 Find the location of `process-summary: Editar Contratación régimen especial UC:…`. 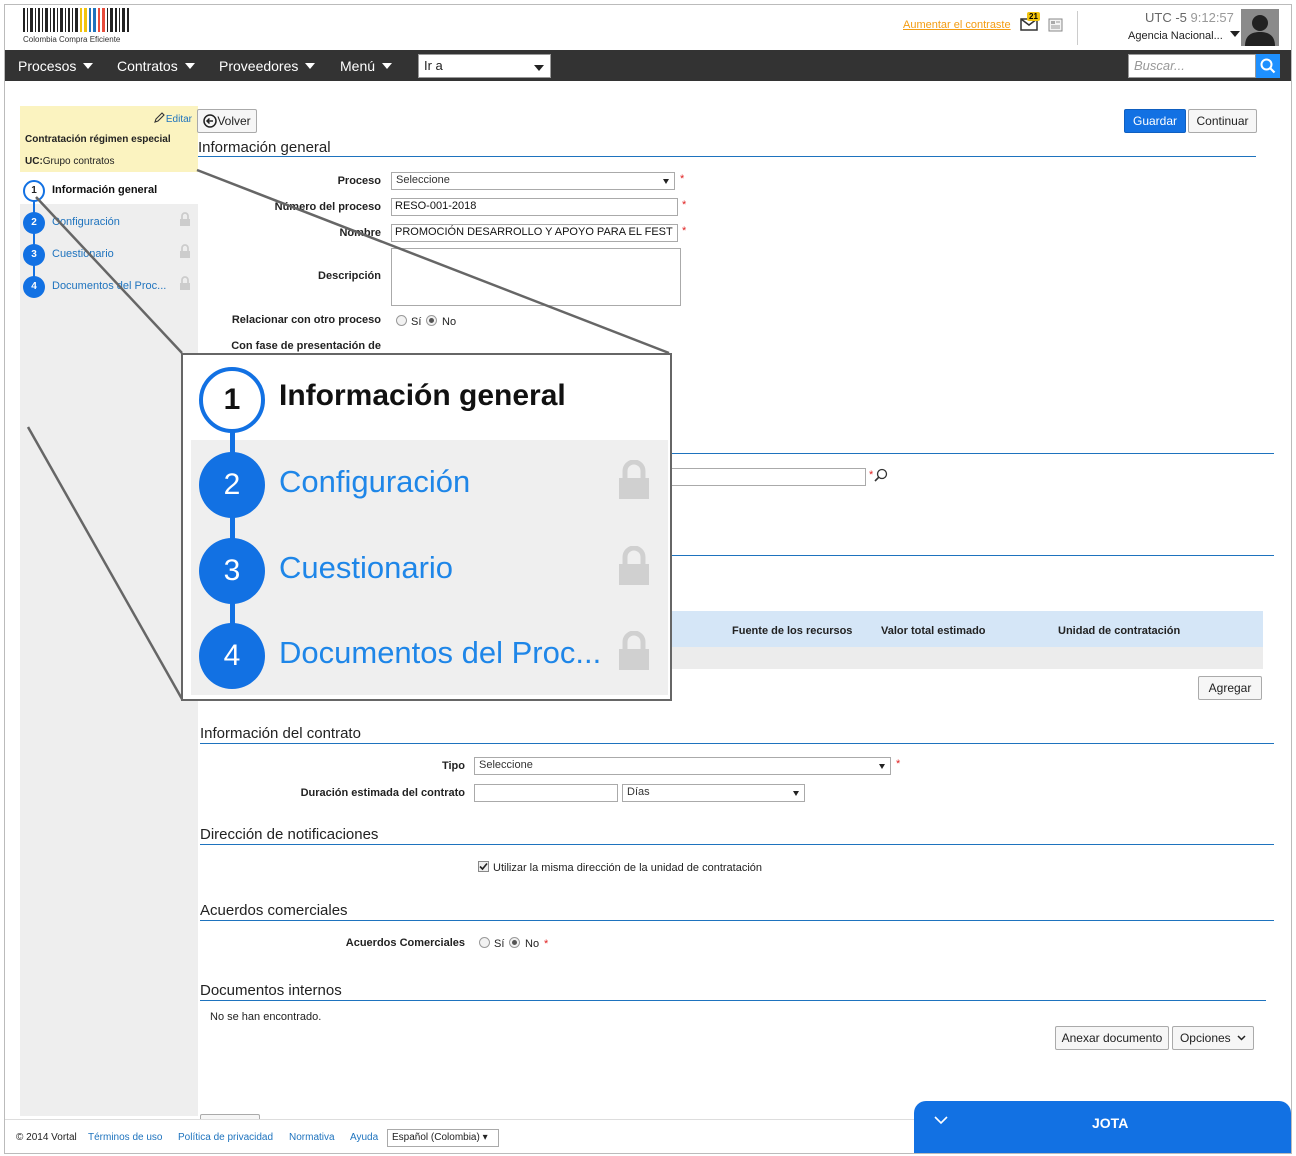

process-summary: Editar Contratación régimen especial UC:… is located at coordinates (109, 139).